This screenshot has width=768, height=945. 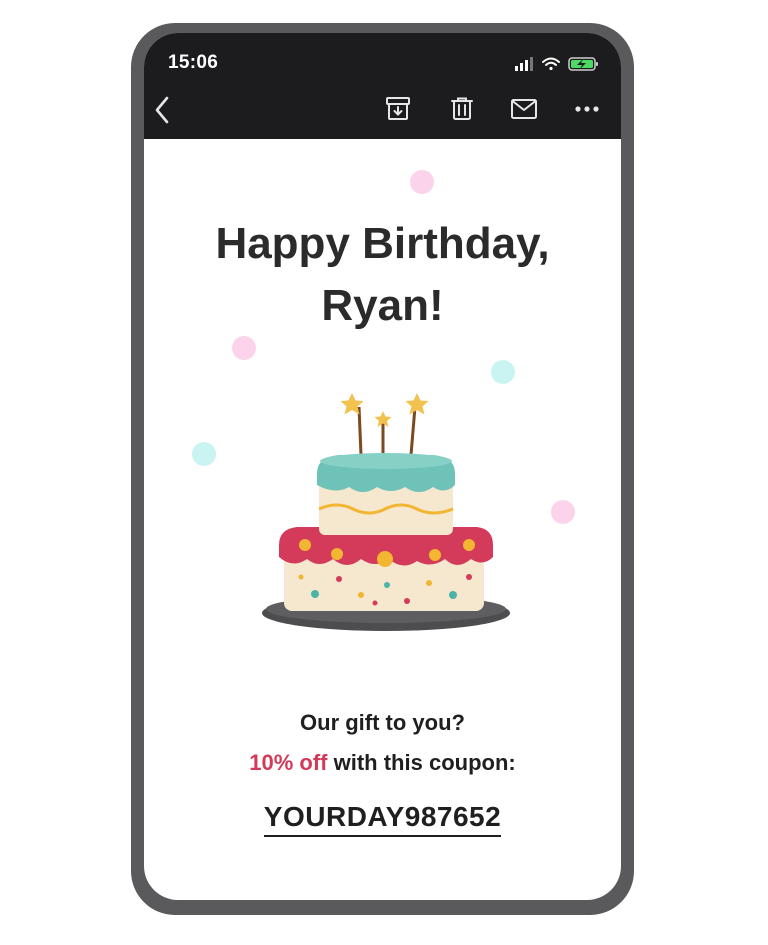 What do you see at coordinates (288, 762) in the screenshot?
I see `discount-amount: 10% off` at bounding box center [288, 762].